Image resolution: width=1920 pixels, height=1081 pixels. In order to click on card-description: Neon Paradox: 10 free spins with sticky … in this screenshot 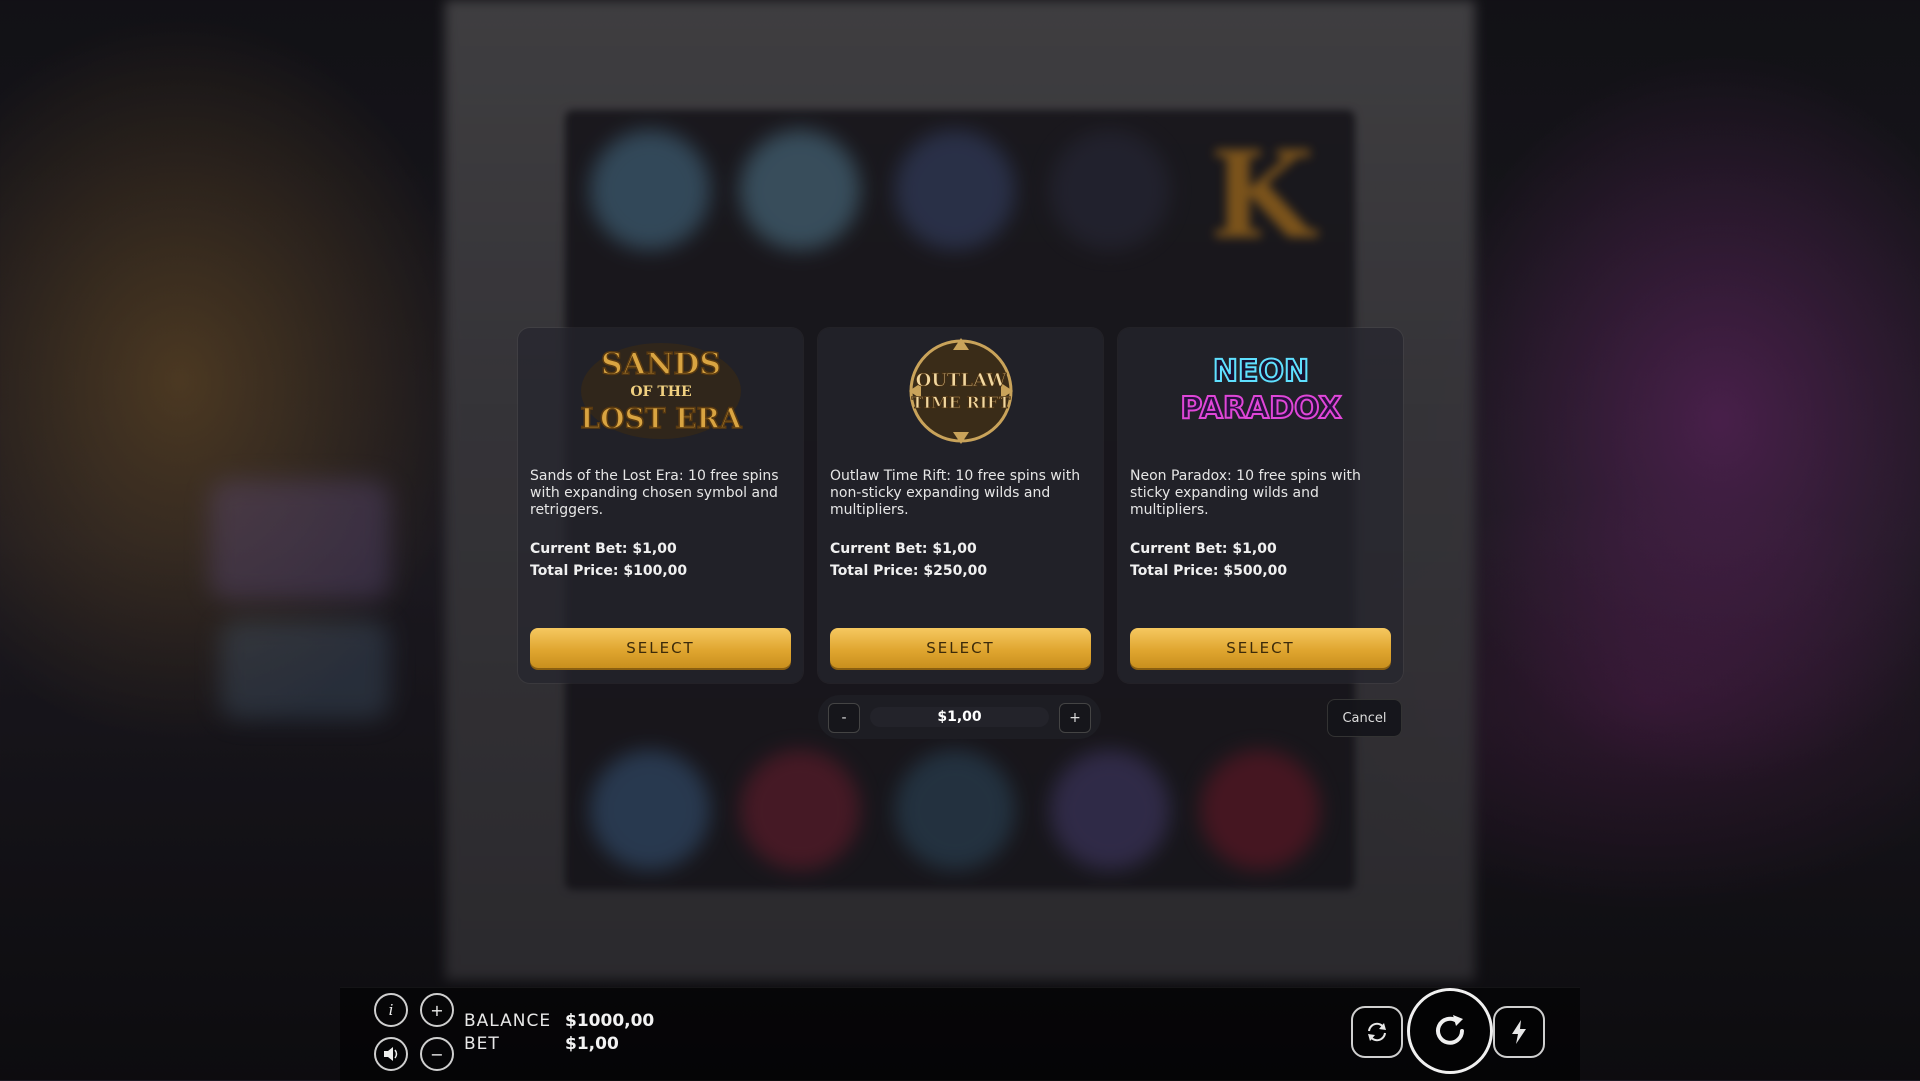, I will do `click(1245, 493)`.